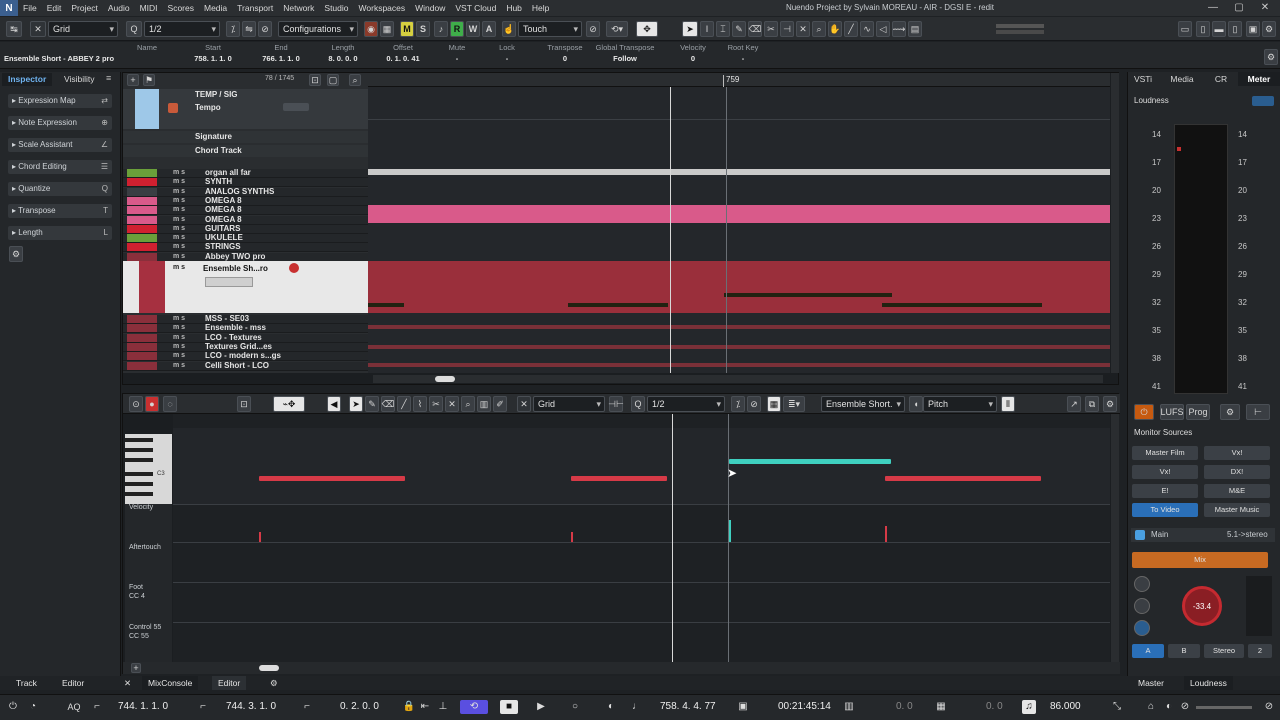 This screenshot has height=720, width=1280. I want to click on editor-pencil-icon: ✐, so click(500, 404).